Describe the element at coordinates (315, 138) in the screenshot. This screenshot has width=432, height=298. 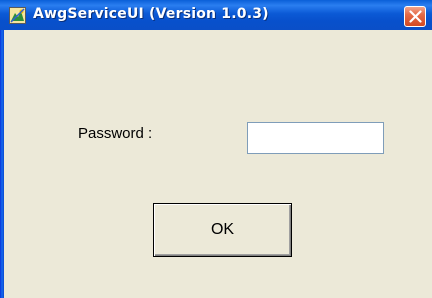
I see `password-field` at that location.